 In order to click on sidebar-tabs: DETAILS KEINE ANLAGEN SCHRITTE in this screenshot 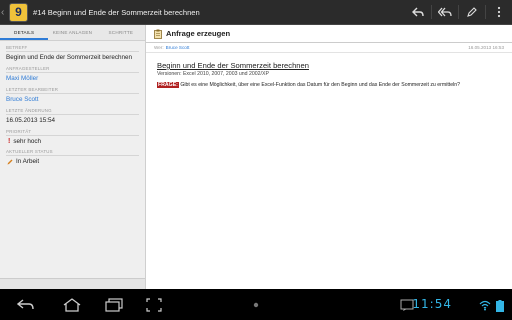, I will do `click(72, 33)`.